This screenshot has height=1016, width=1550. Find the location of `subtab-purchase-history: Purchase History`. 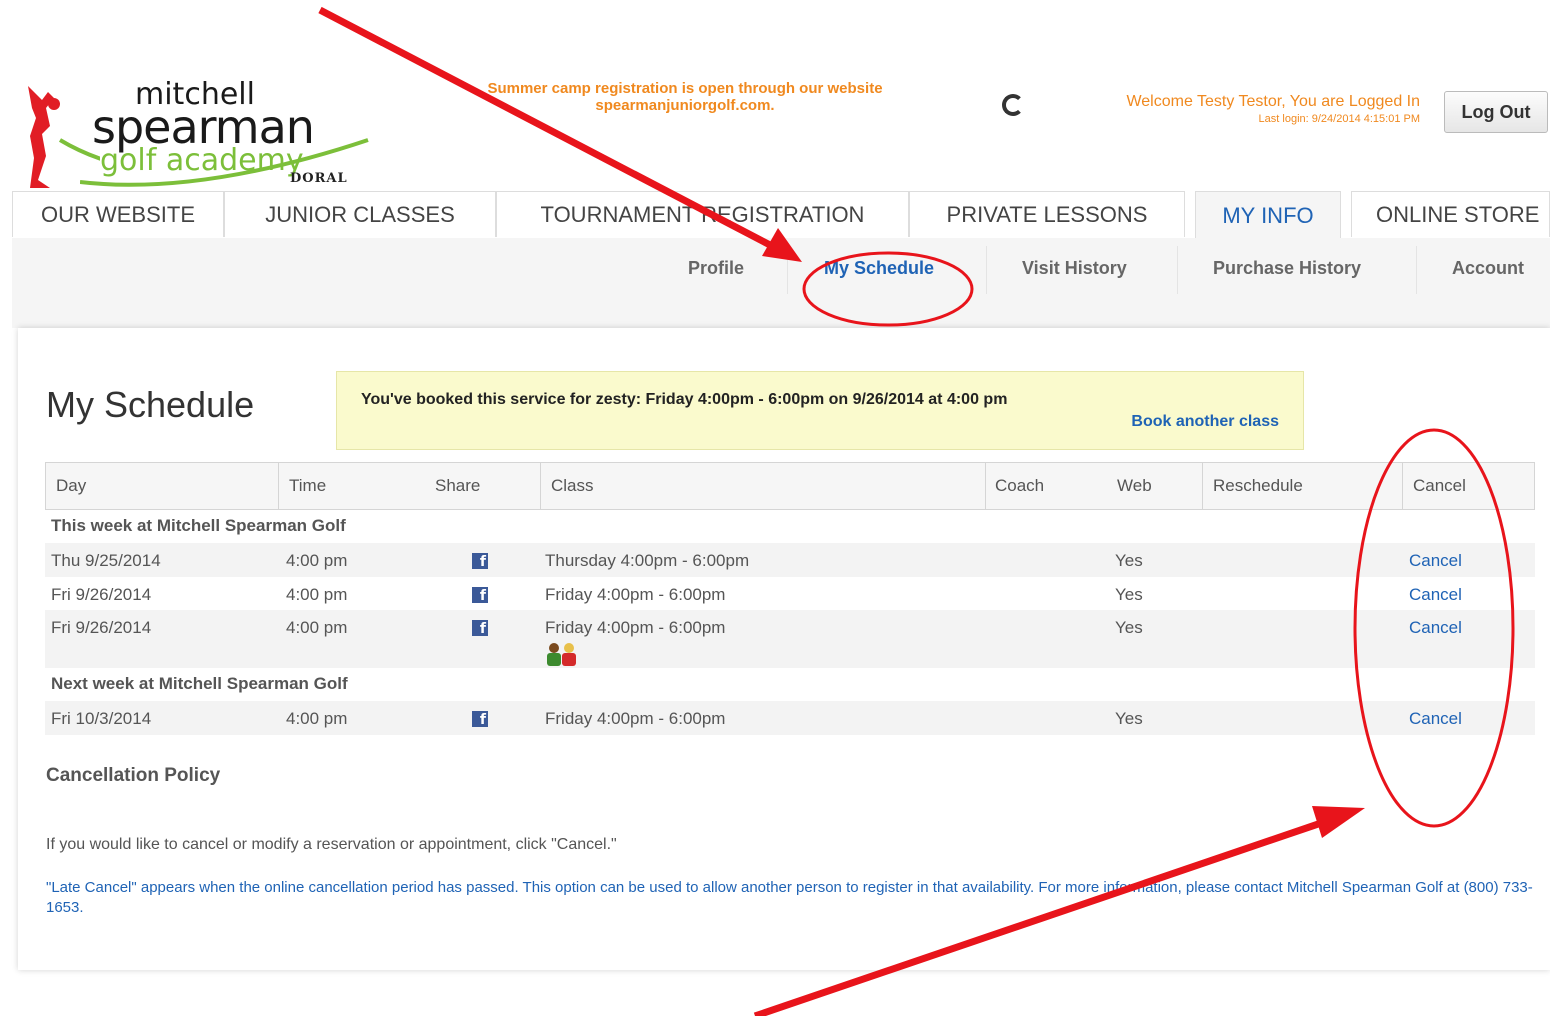

subtab-purchase-history: Purchase History is located at coordinates (1287, 270).